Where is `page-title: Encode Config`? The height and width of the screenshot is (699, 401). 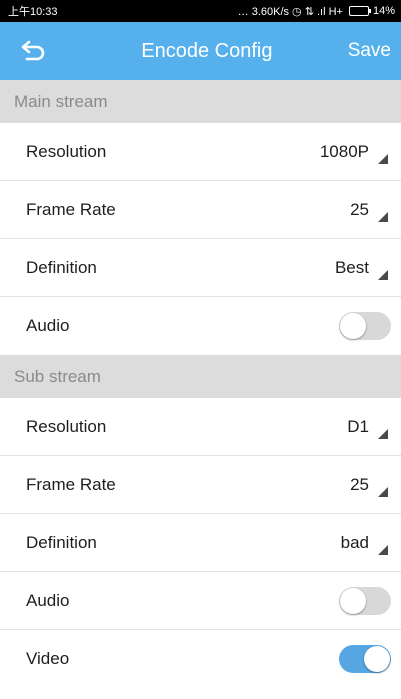
page-title: Encode Config is located at coordinates (207, 50).